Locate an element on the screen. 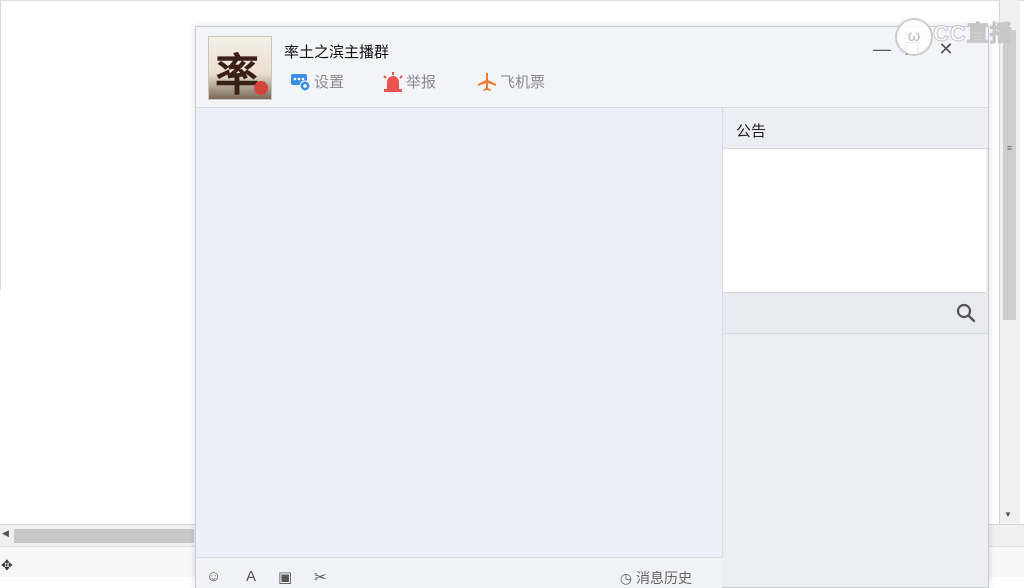 The height and width of the screenshot is (588, 1024). settings-button: 设置 is located at coordinates (317, 82).